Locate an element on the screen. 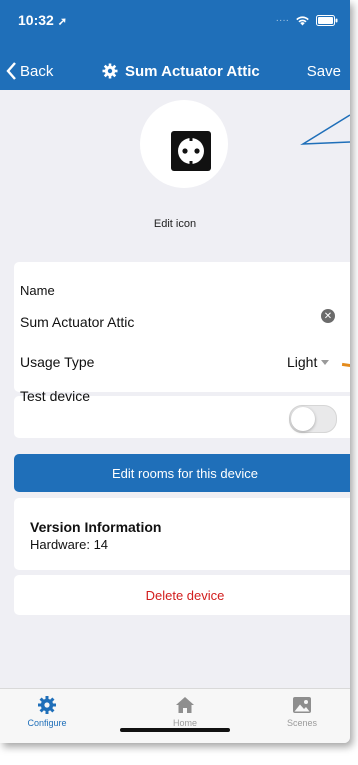  signal-dots-icon: ···· is located at coordinates (282, 20).